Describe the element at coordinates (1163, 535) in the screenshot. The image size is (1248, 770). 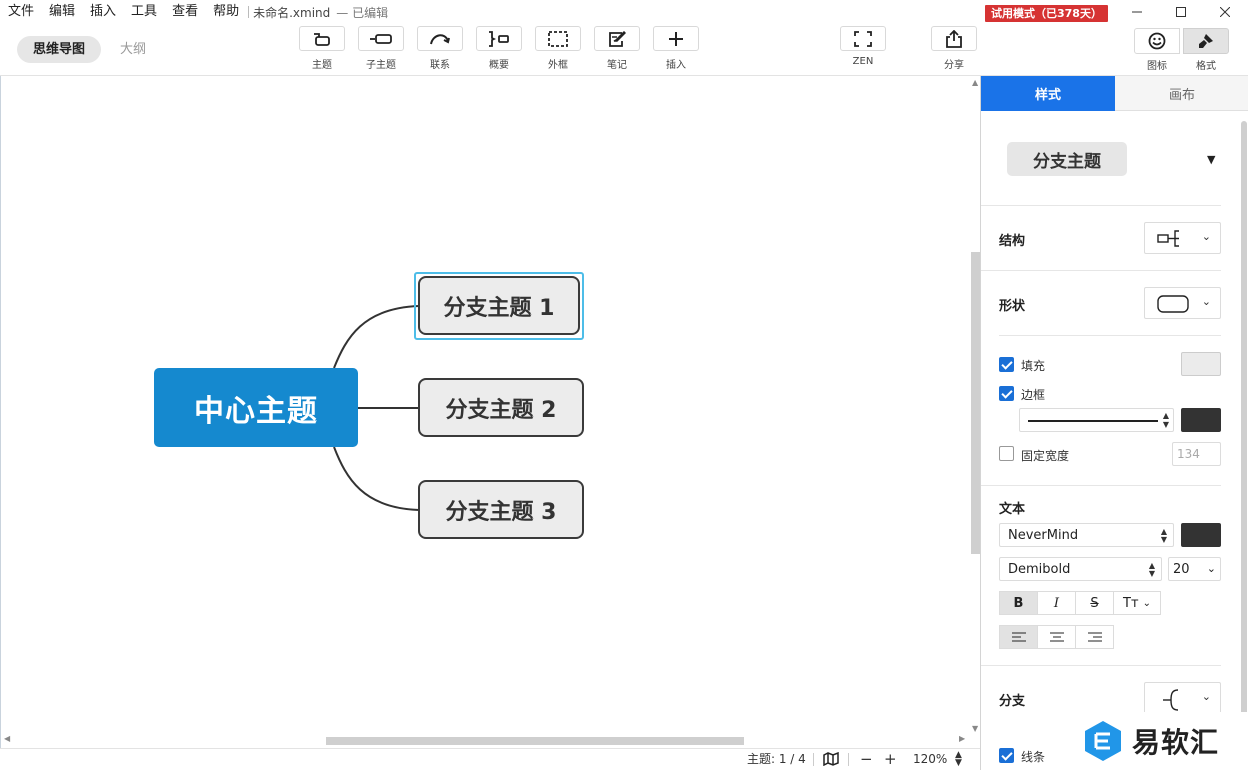
I see `stepper-icon: ▲ ▼` at that location.